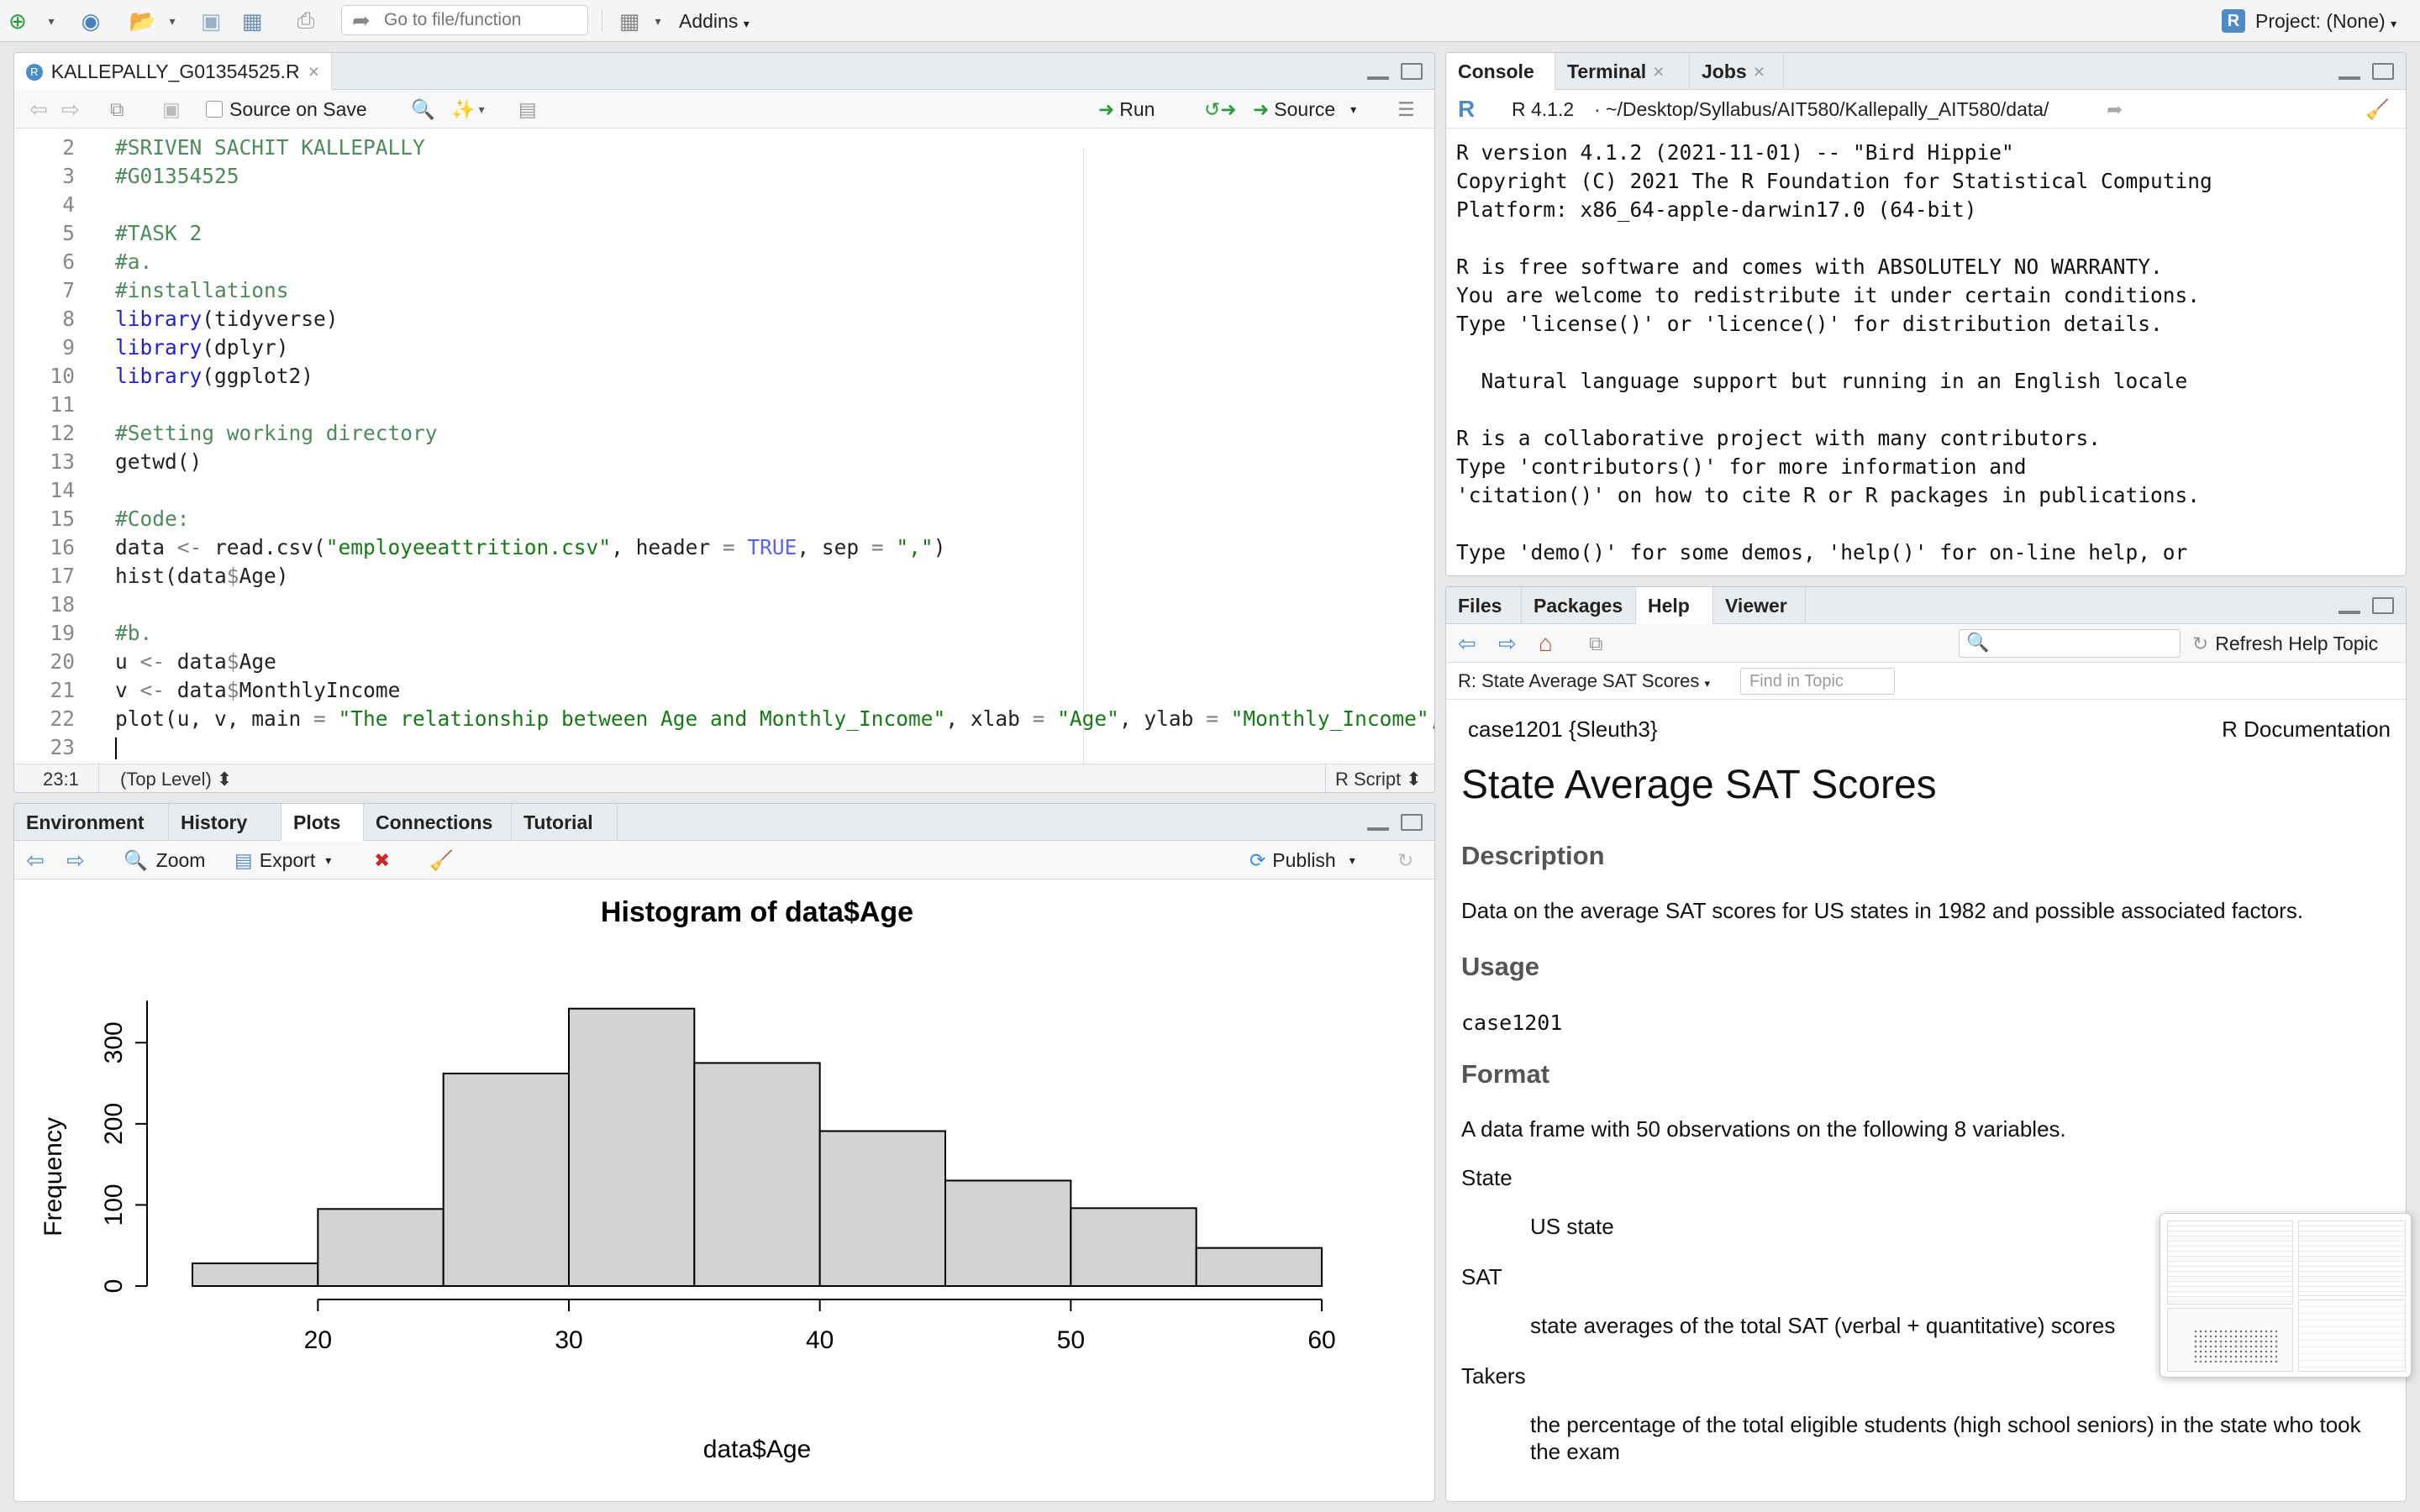 The height and width of the screenshot is (1512, 2420). Describe the element at coordinates (724, 376) in the screenshot. I see `code-line: 10 library(ggplot2)` at that location.